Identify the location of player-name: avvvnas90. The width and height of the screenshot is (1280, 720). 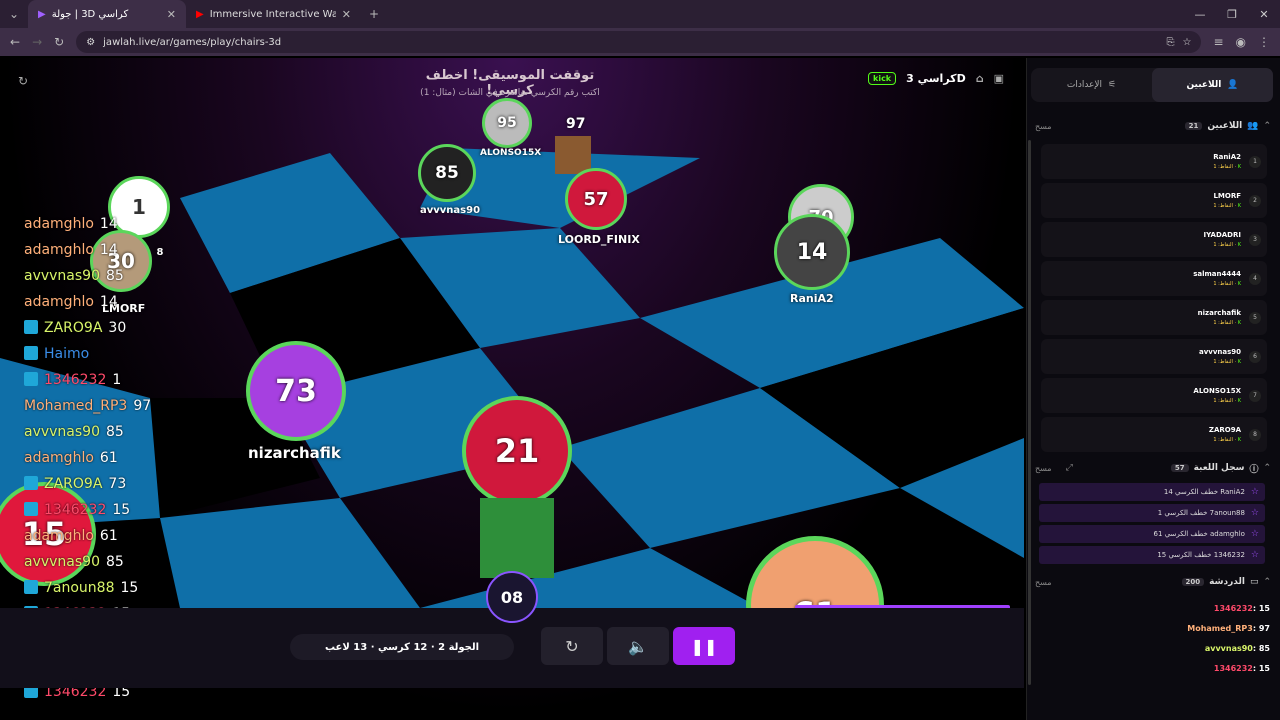
(450, 210).